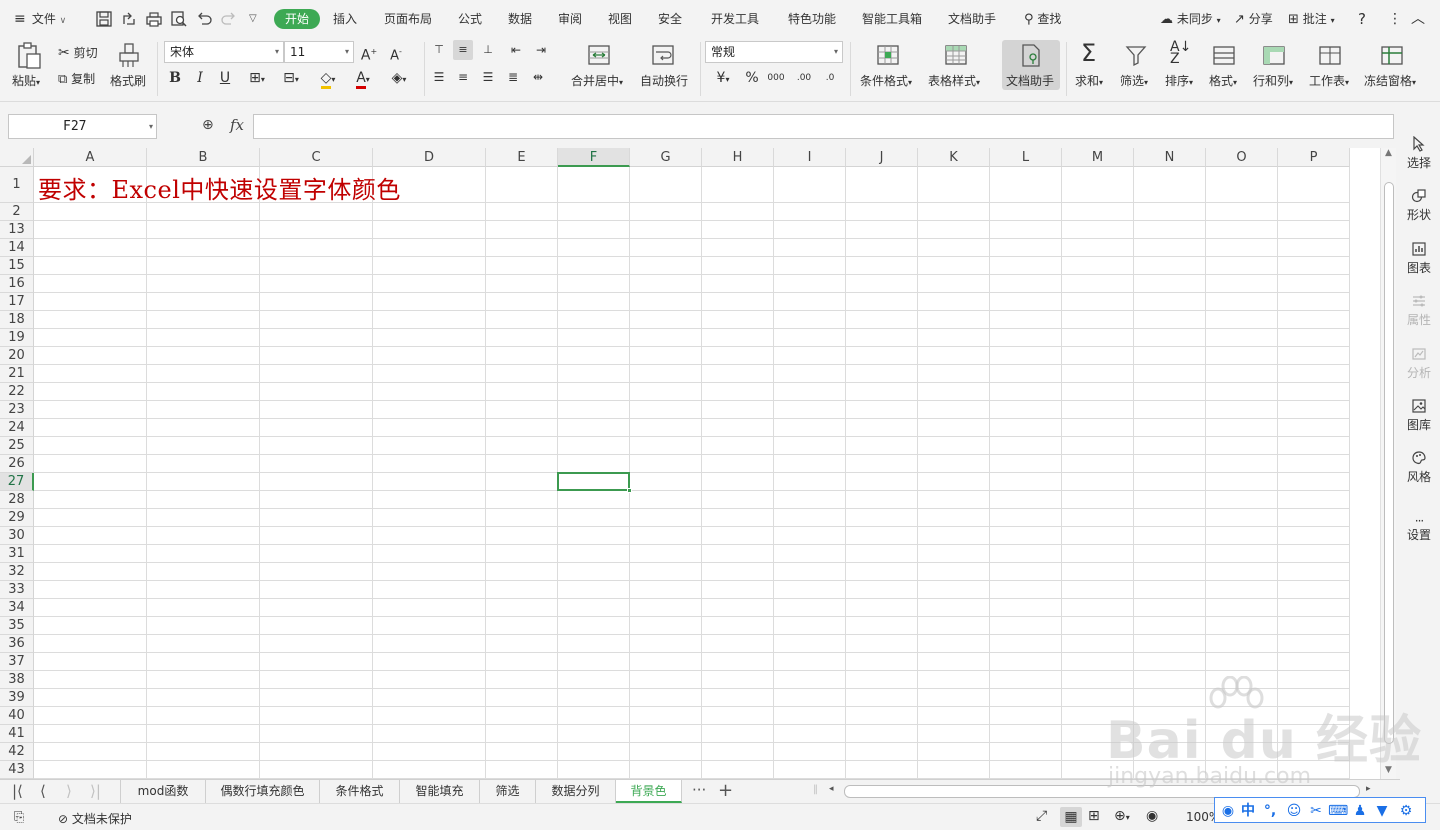  Describe the element at coordinates (363, 78) in the screenshot. I see `font-color-icon: A▾` at that location.